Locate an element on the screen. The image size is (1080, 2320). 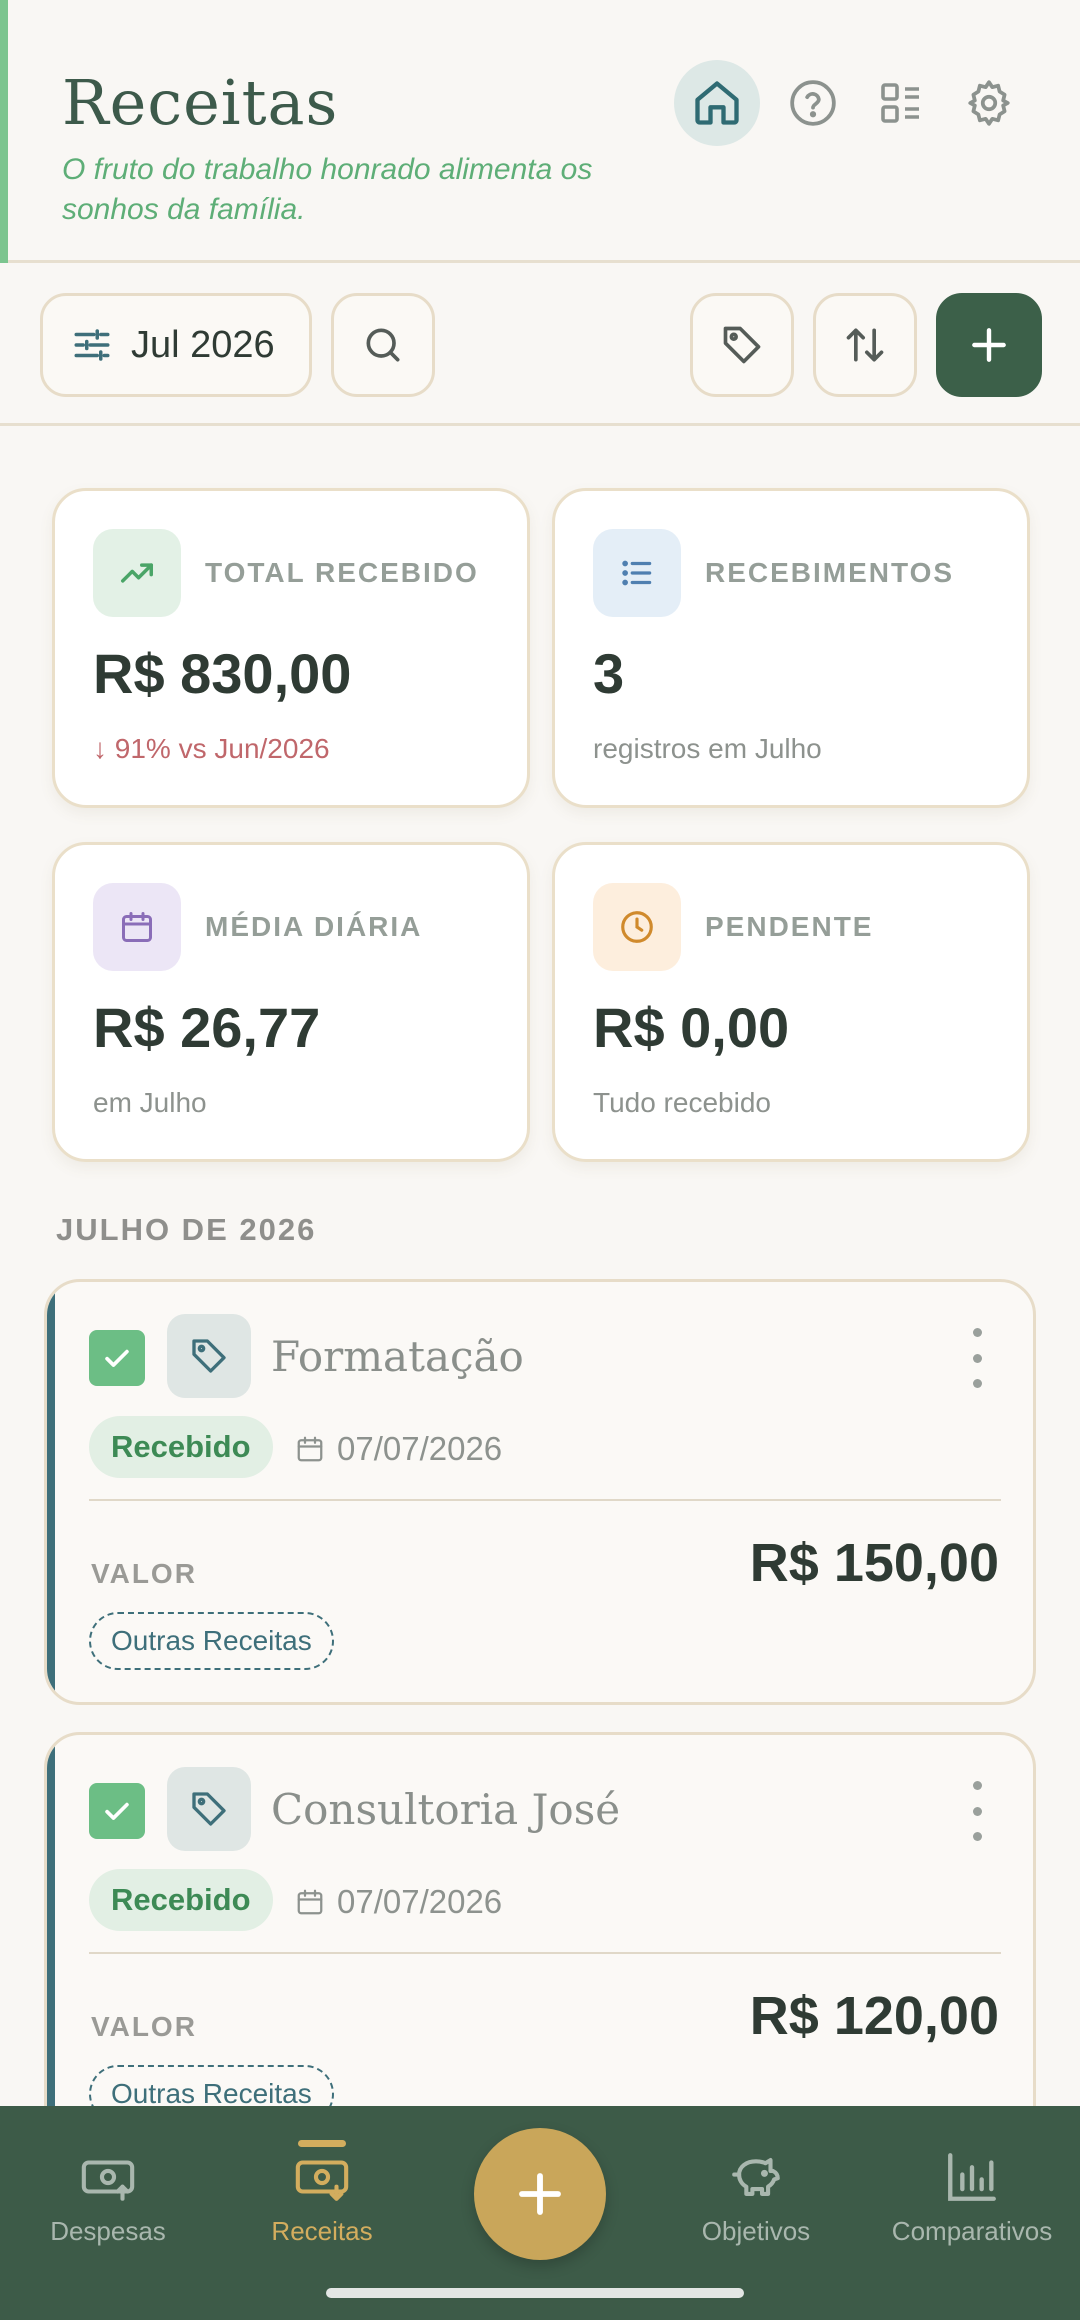
period-filter-button: Jul 2026 is located at coordinates (176, 345).